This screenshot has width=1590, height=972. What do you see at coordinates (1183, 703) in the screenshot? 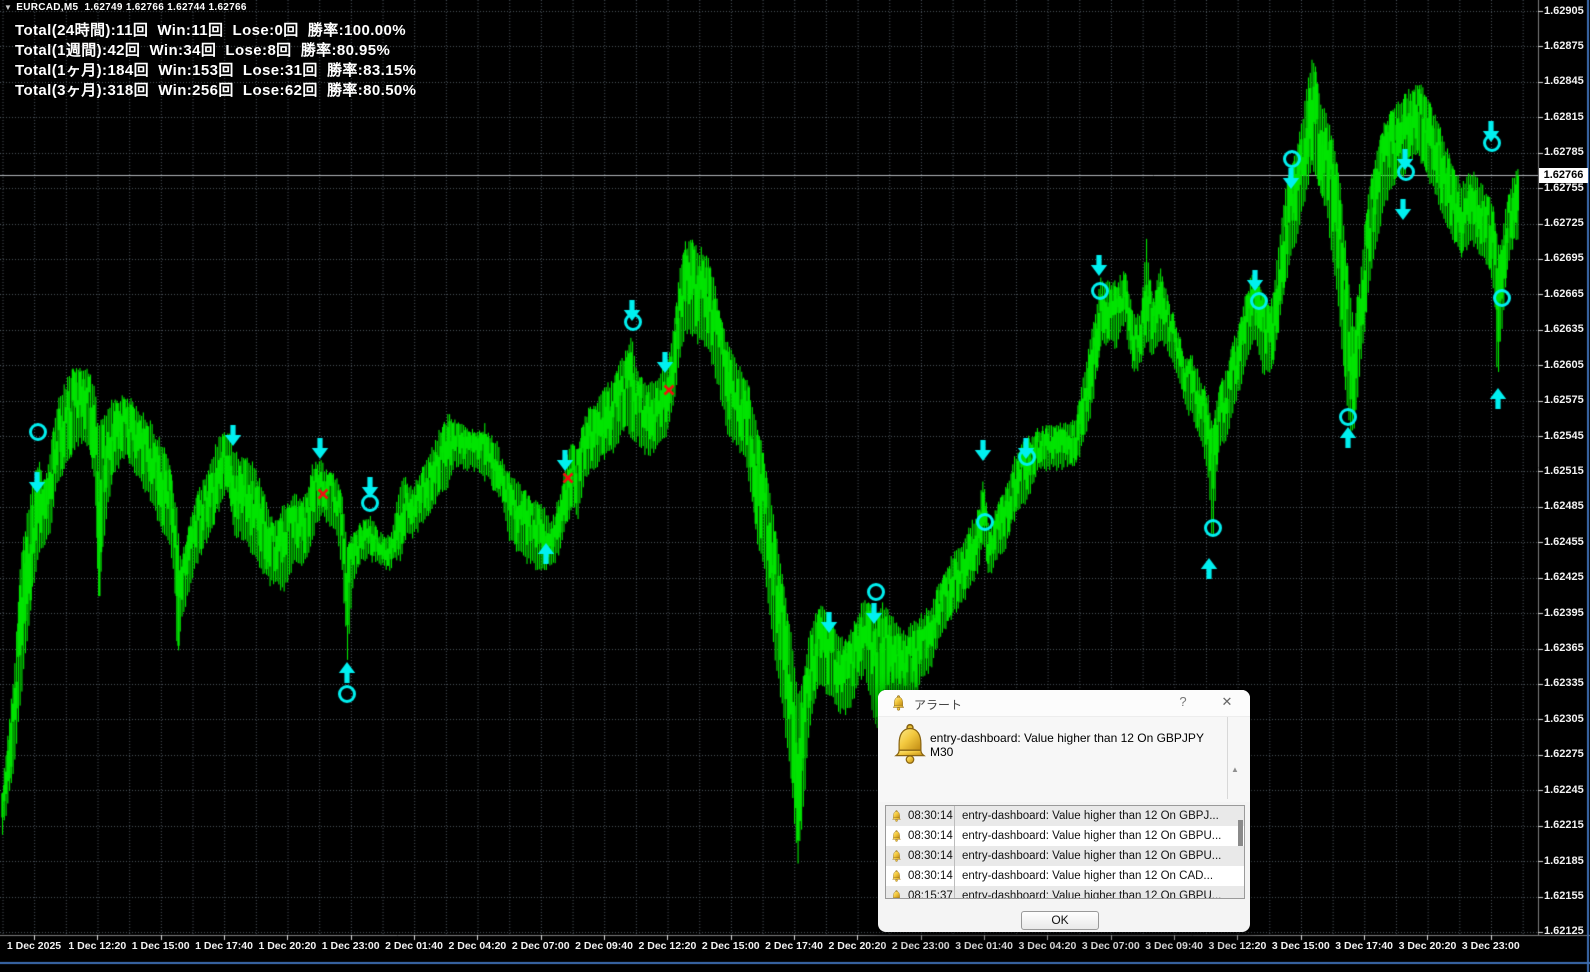
I see `help-button: ?` at bounding box center [1183, 703].